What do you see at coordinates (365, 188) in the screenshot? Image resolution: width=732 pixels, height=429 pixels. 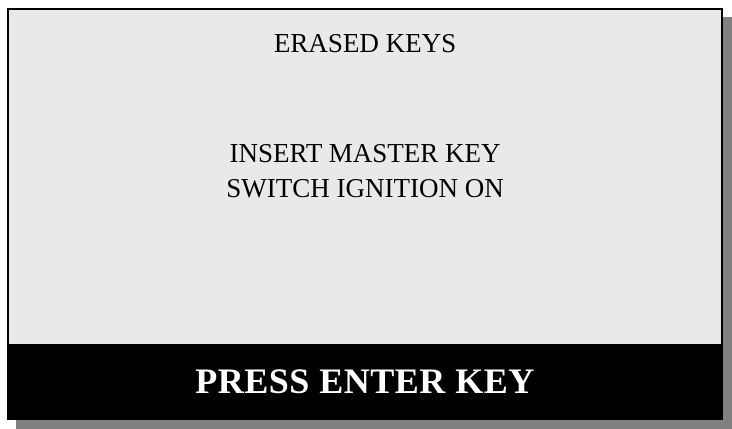 I see `instruction-line-ignition: SWITCH IGNITION ON` at bounding box center [365, 188].